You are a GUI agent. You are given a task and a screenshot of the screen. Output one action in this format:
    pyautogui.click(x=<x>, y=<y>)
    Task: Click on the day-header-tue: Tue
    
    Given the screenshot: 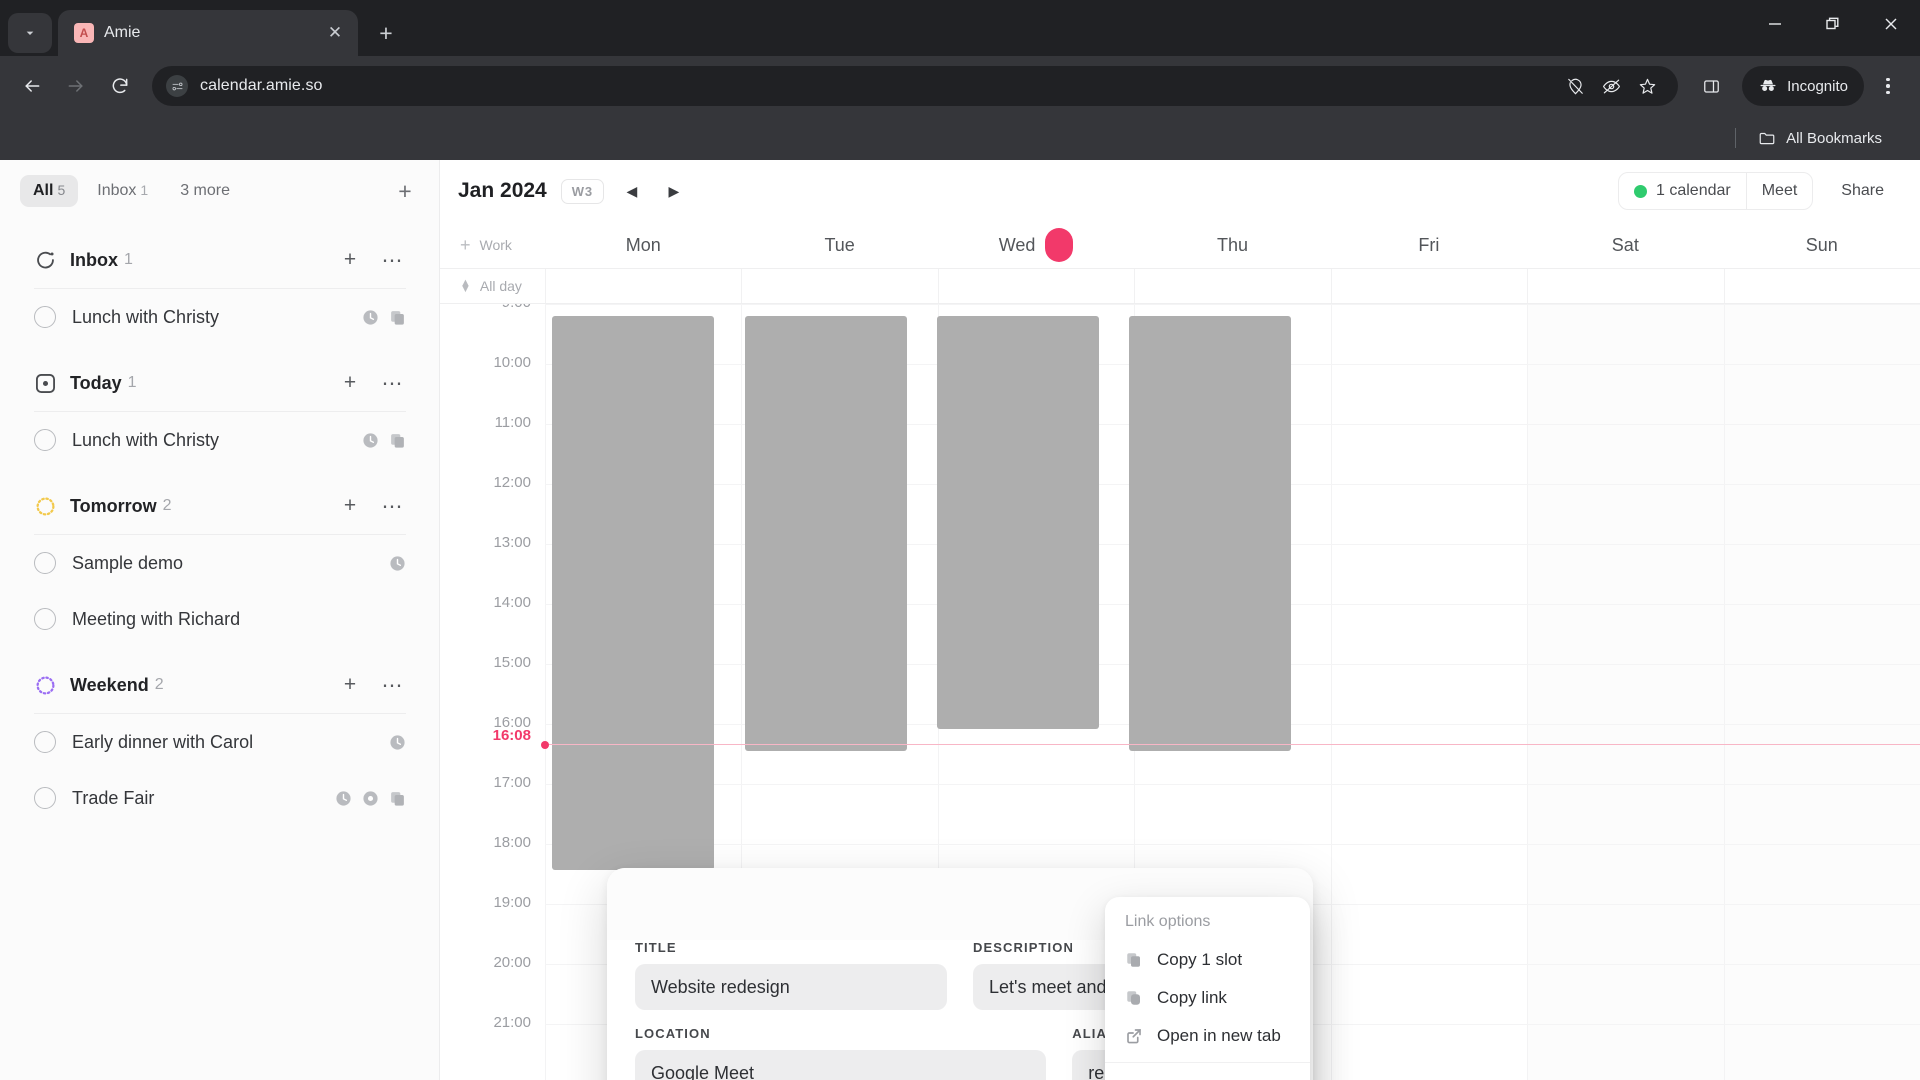 What is the action you would take?
    pyautogui.click(x=839, y=245)
    